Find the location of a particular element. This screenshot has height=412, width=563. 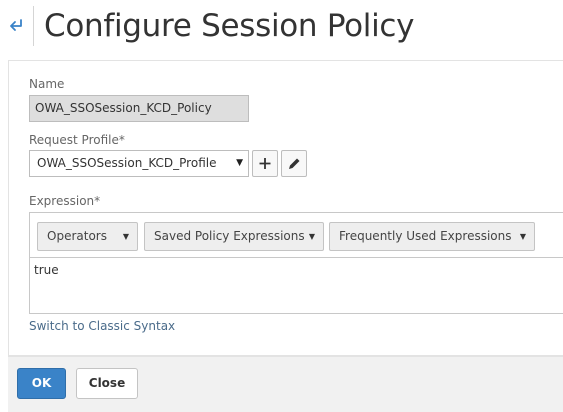

expression-label: Expression* is located at coordinates (65, 201).